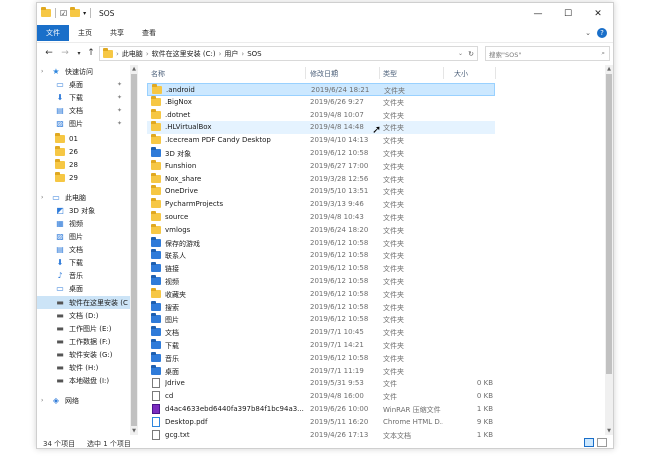 The image size is (650, 461). What do you see at coordinates (91, 53) in the screenshot?
I see `up-arrow-icon: ↑` at bounding box center [91, 53].